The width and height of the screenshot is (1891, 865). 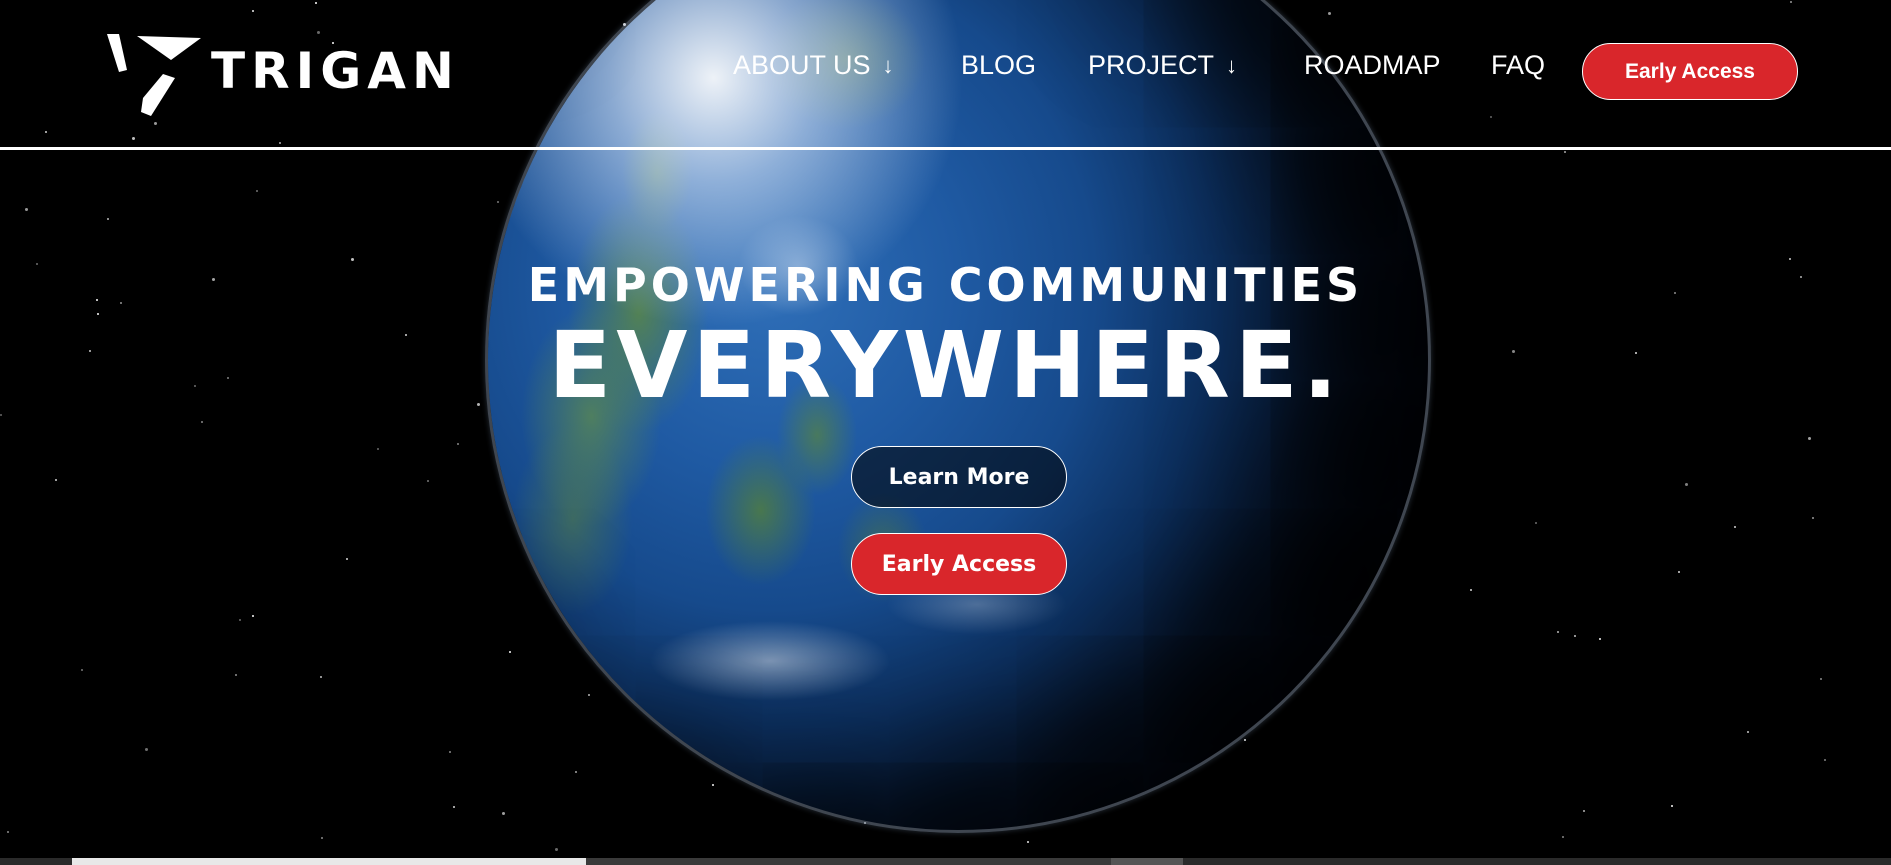 I want to click on bottom-segment-light, so click(x=329, y=861).